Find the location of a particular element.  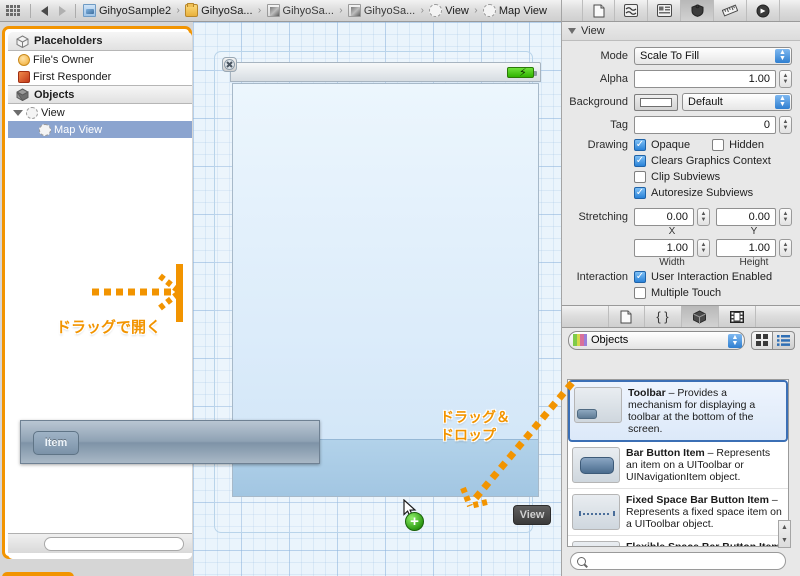

close-x-glyph is located at coordinates (229, 64).